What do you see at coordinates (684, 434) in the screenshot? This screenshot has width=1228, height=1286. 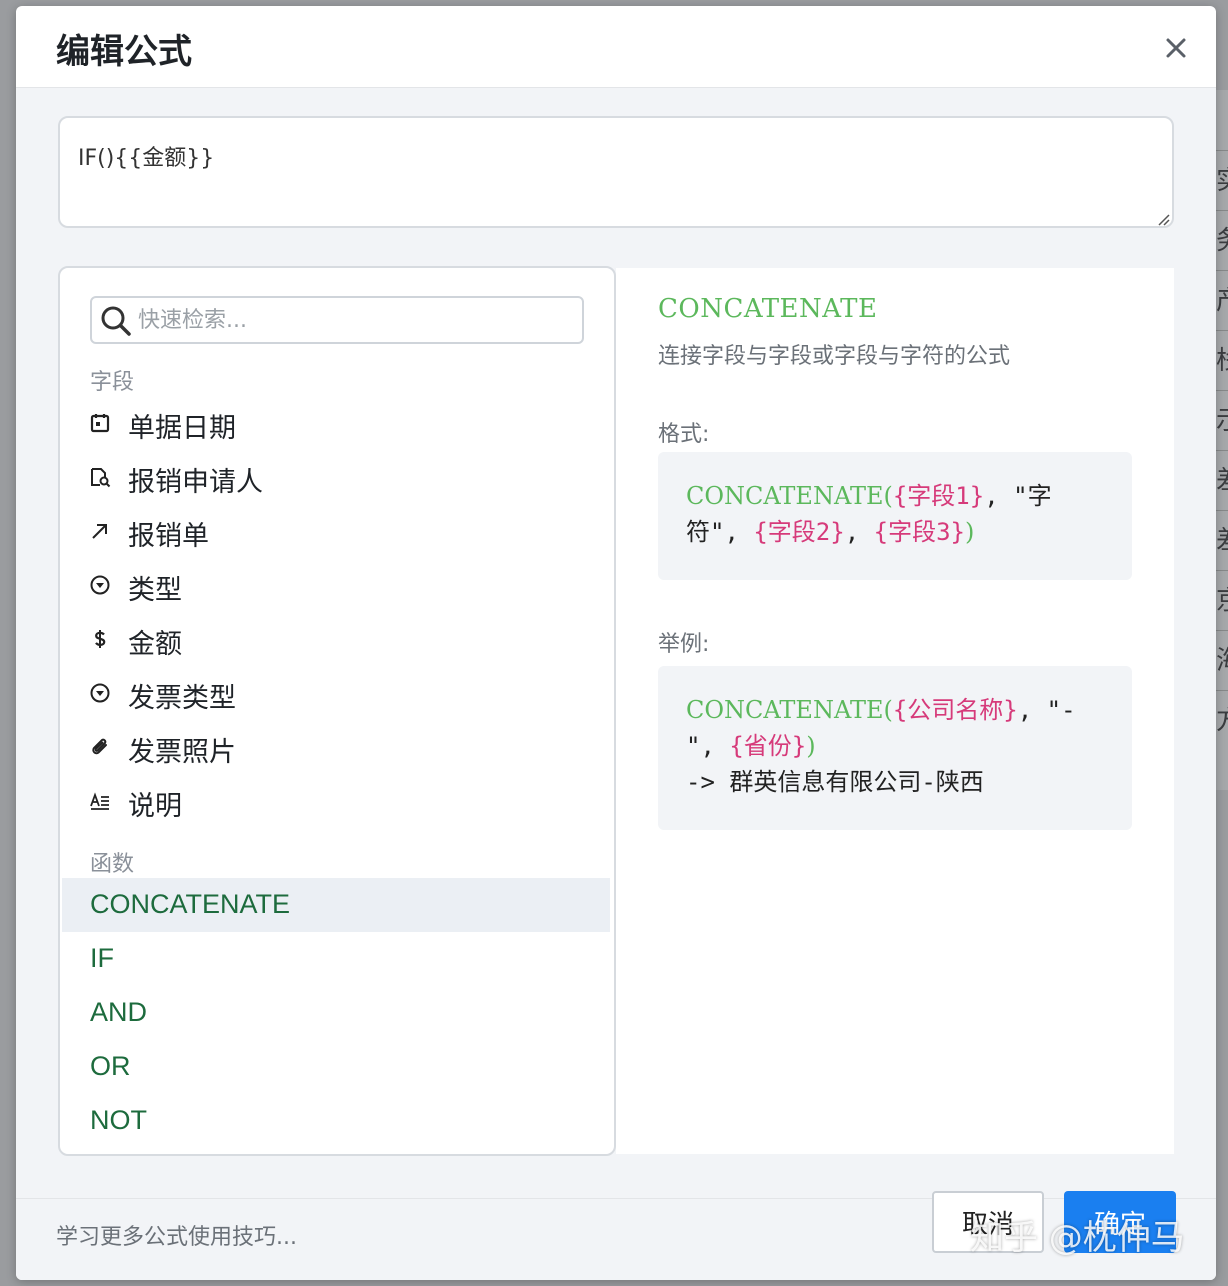 I see `format-label: 格式:` at bounding box center [684, 434].